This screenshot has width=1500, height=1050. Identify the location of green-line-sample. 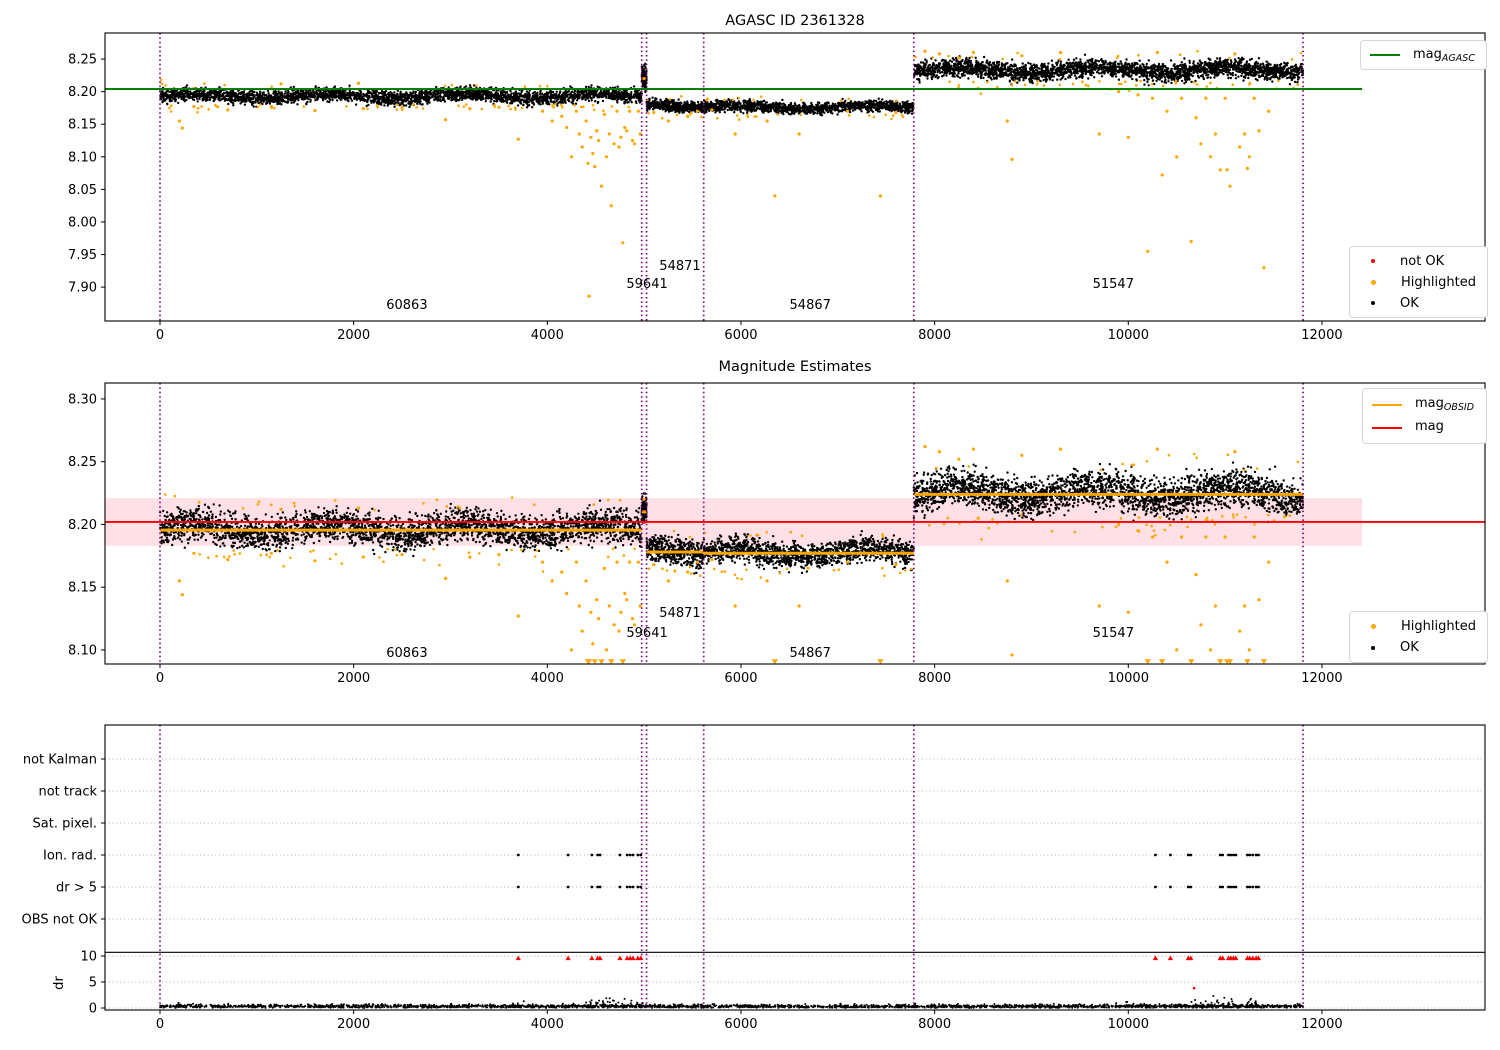
(1385, 55).